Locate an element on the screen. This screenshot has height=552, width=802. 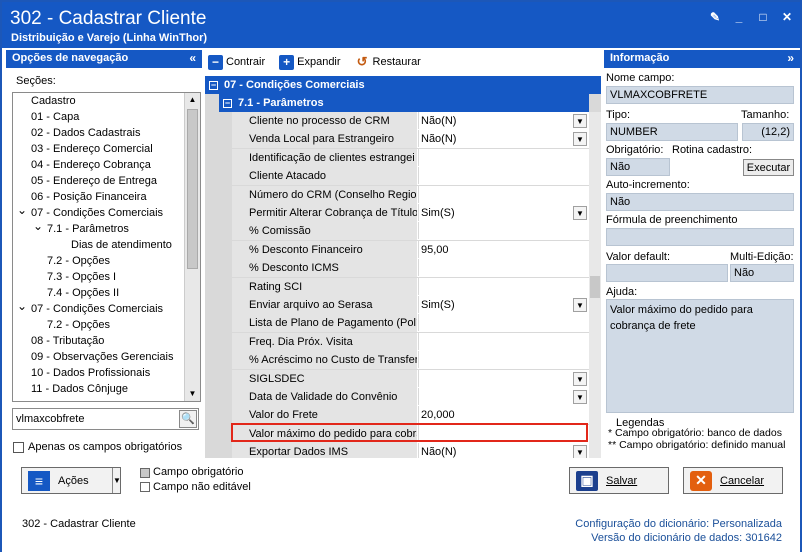
property-row: Número do CRM (Conselho Region is located at coordinates (410, 194).